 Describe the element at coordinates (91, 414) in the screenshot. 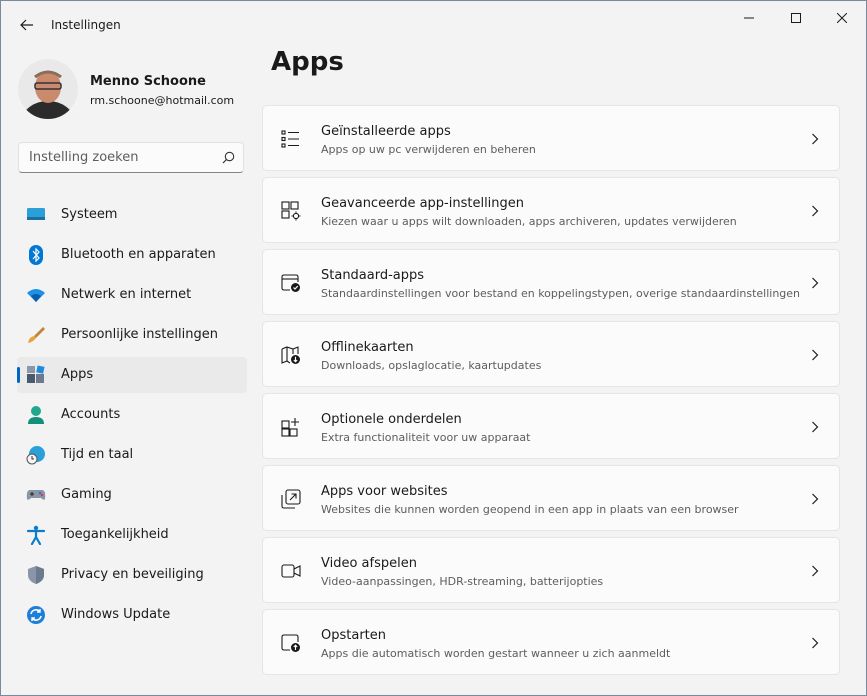

I see `nav-item-label: Accounts` at that location.